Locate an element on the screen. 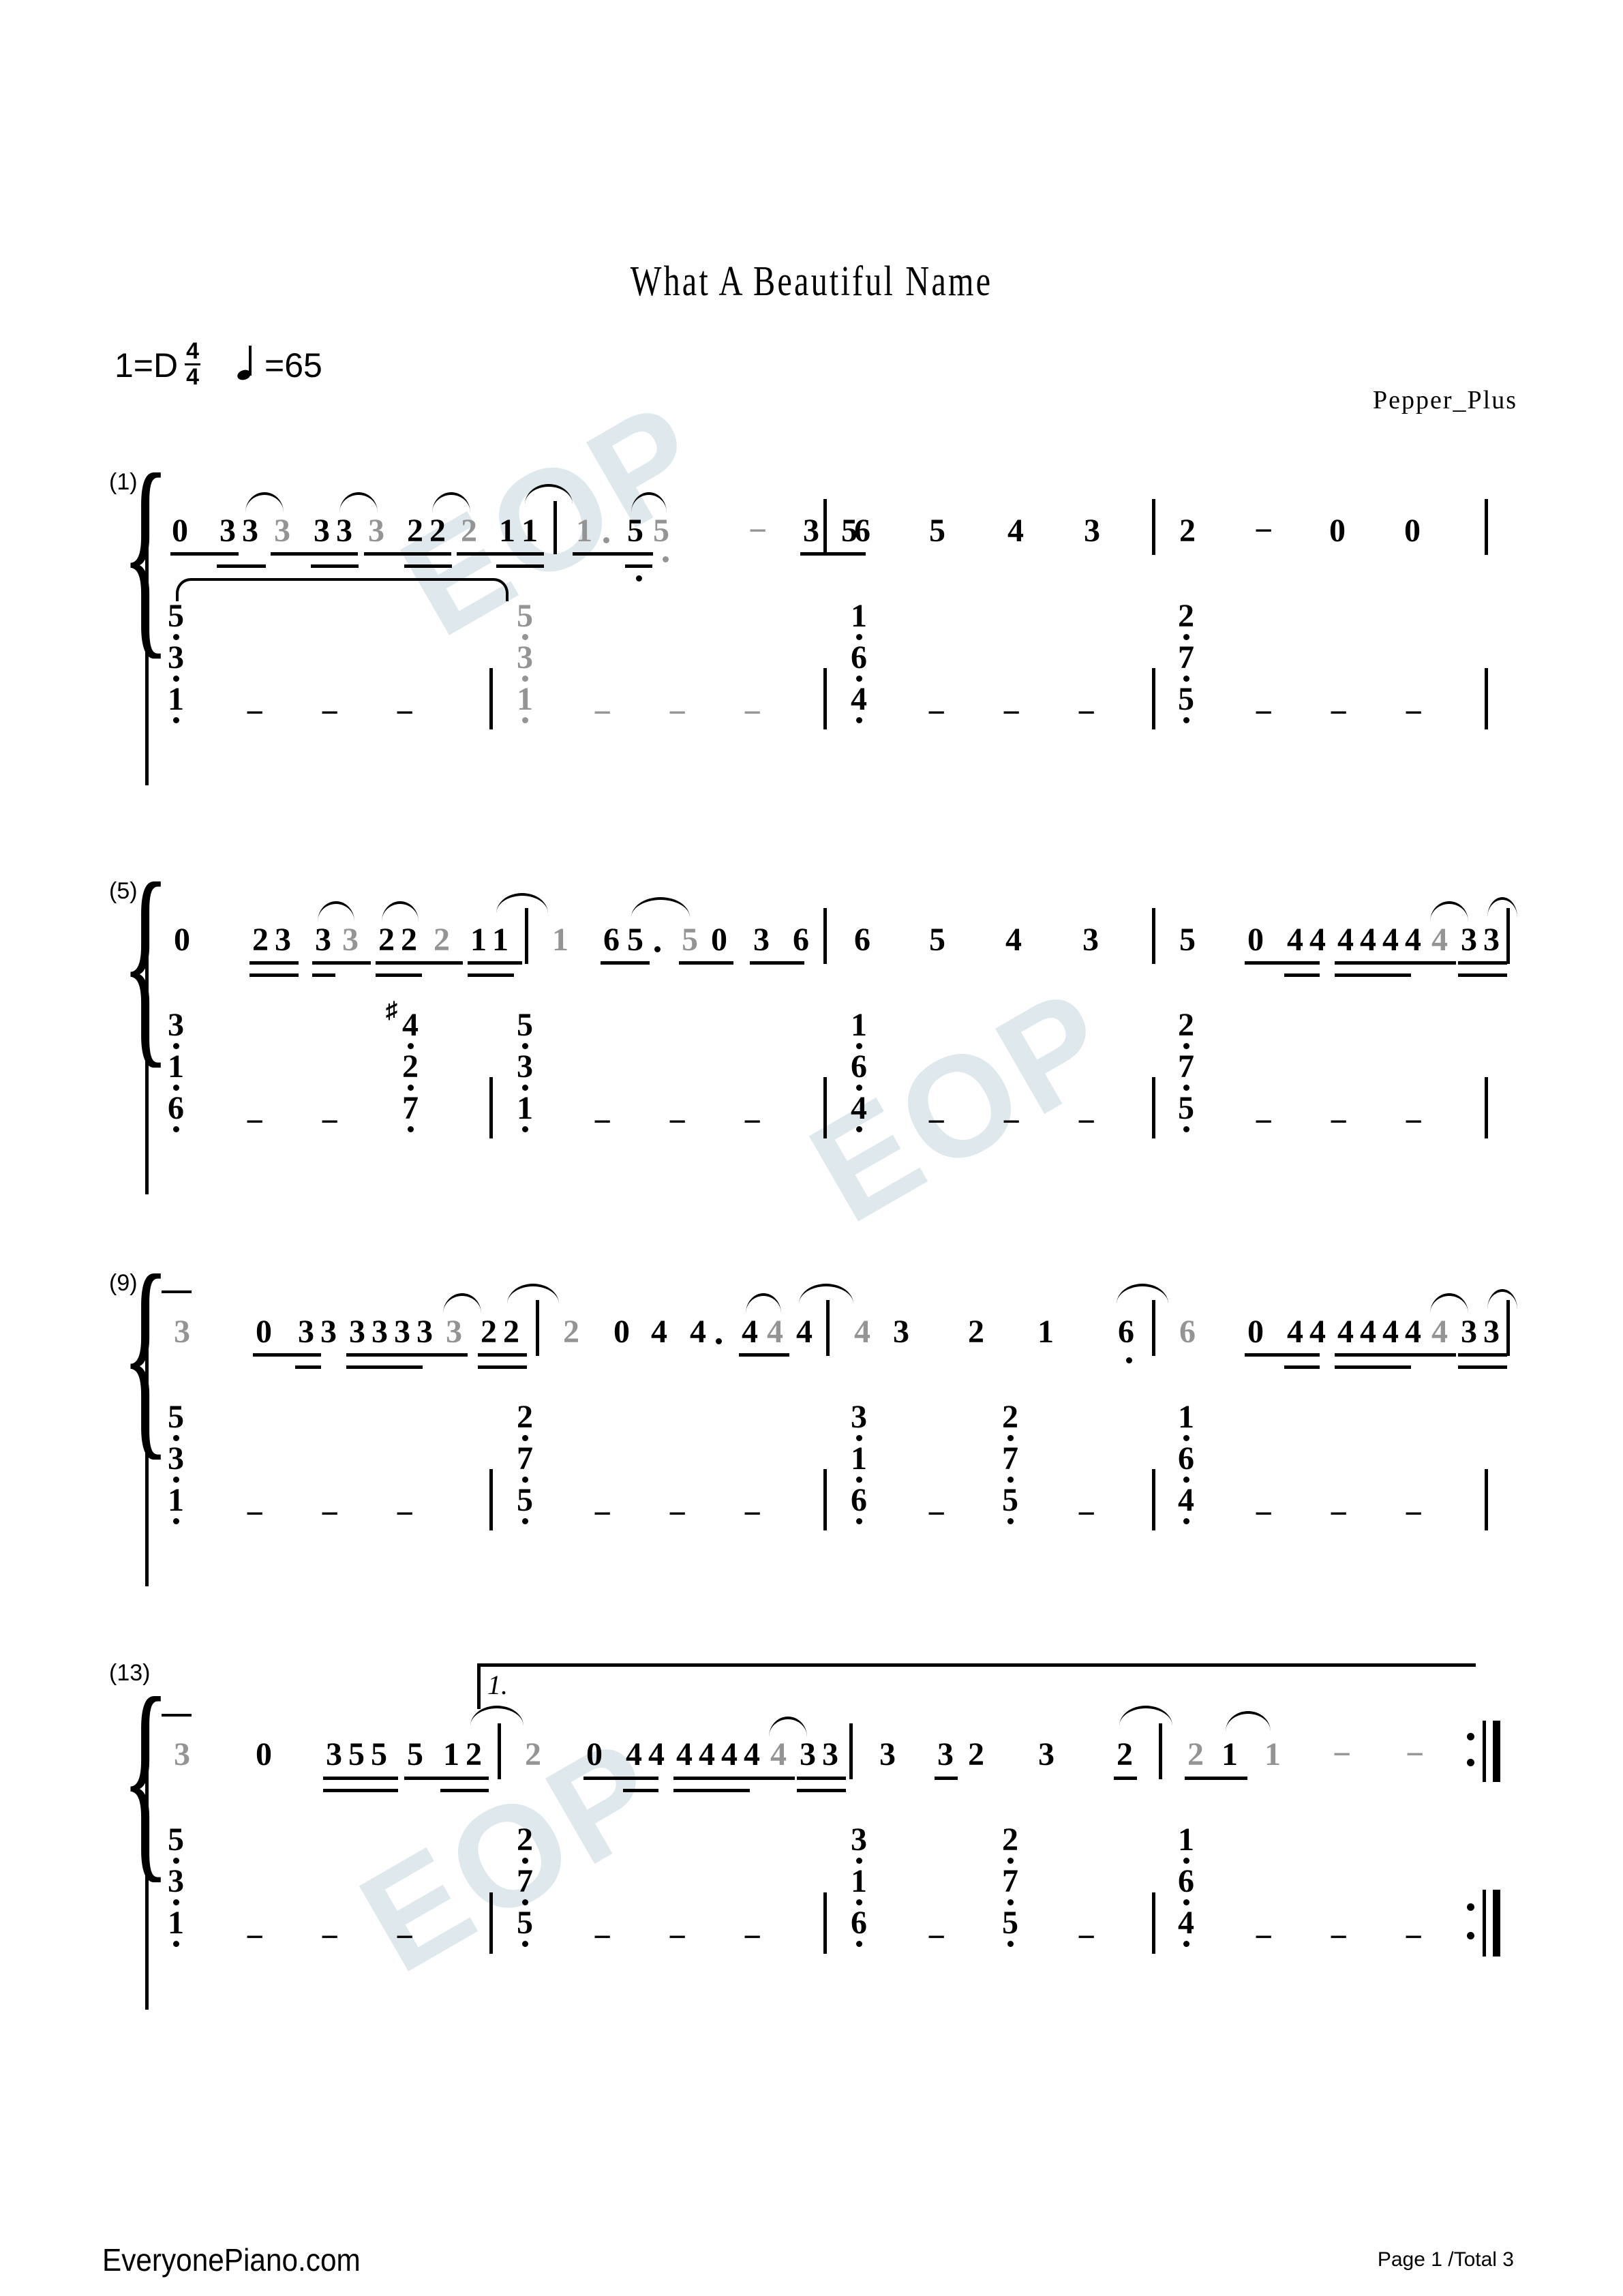 This screenshot has width=1623, height=2296. chord-note: 7 is located at coordinates (525, 1881).